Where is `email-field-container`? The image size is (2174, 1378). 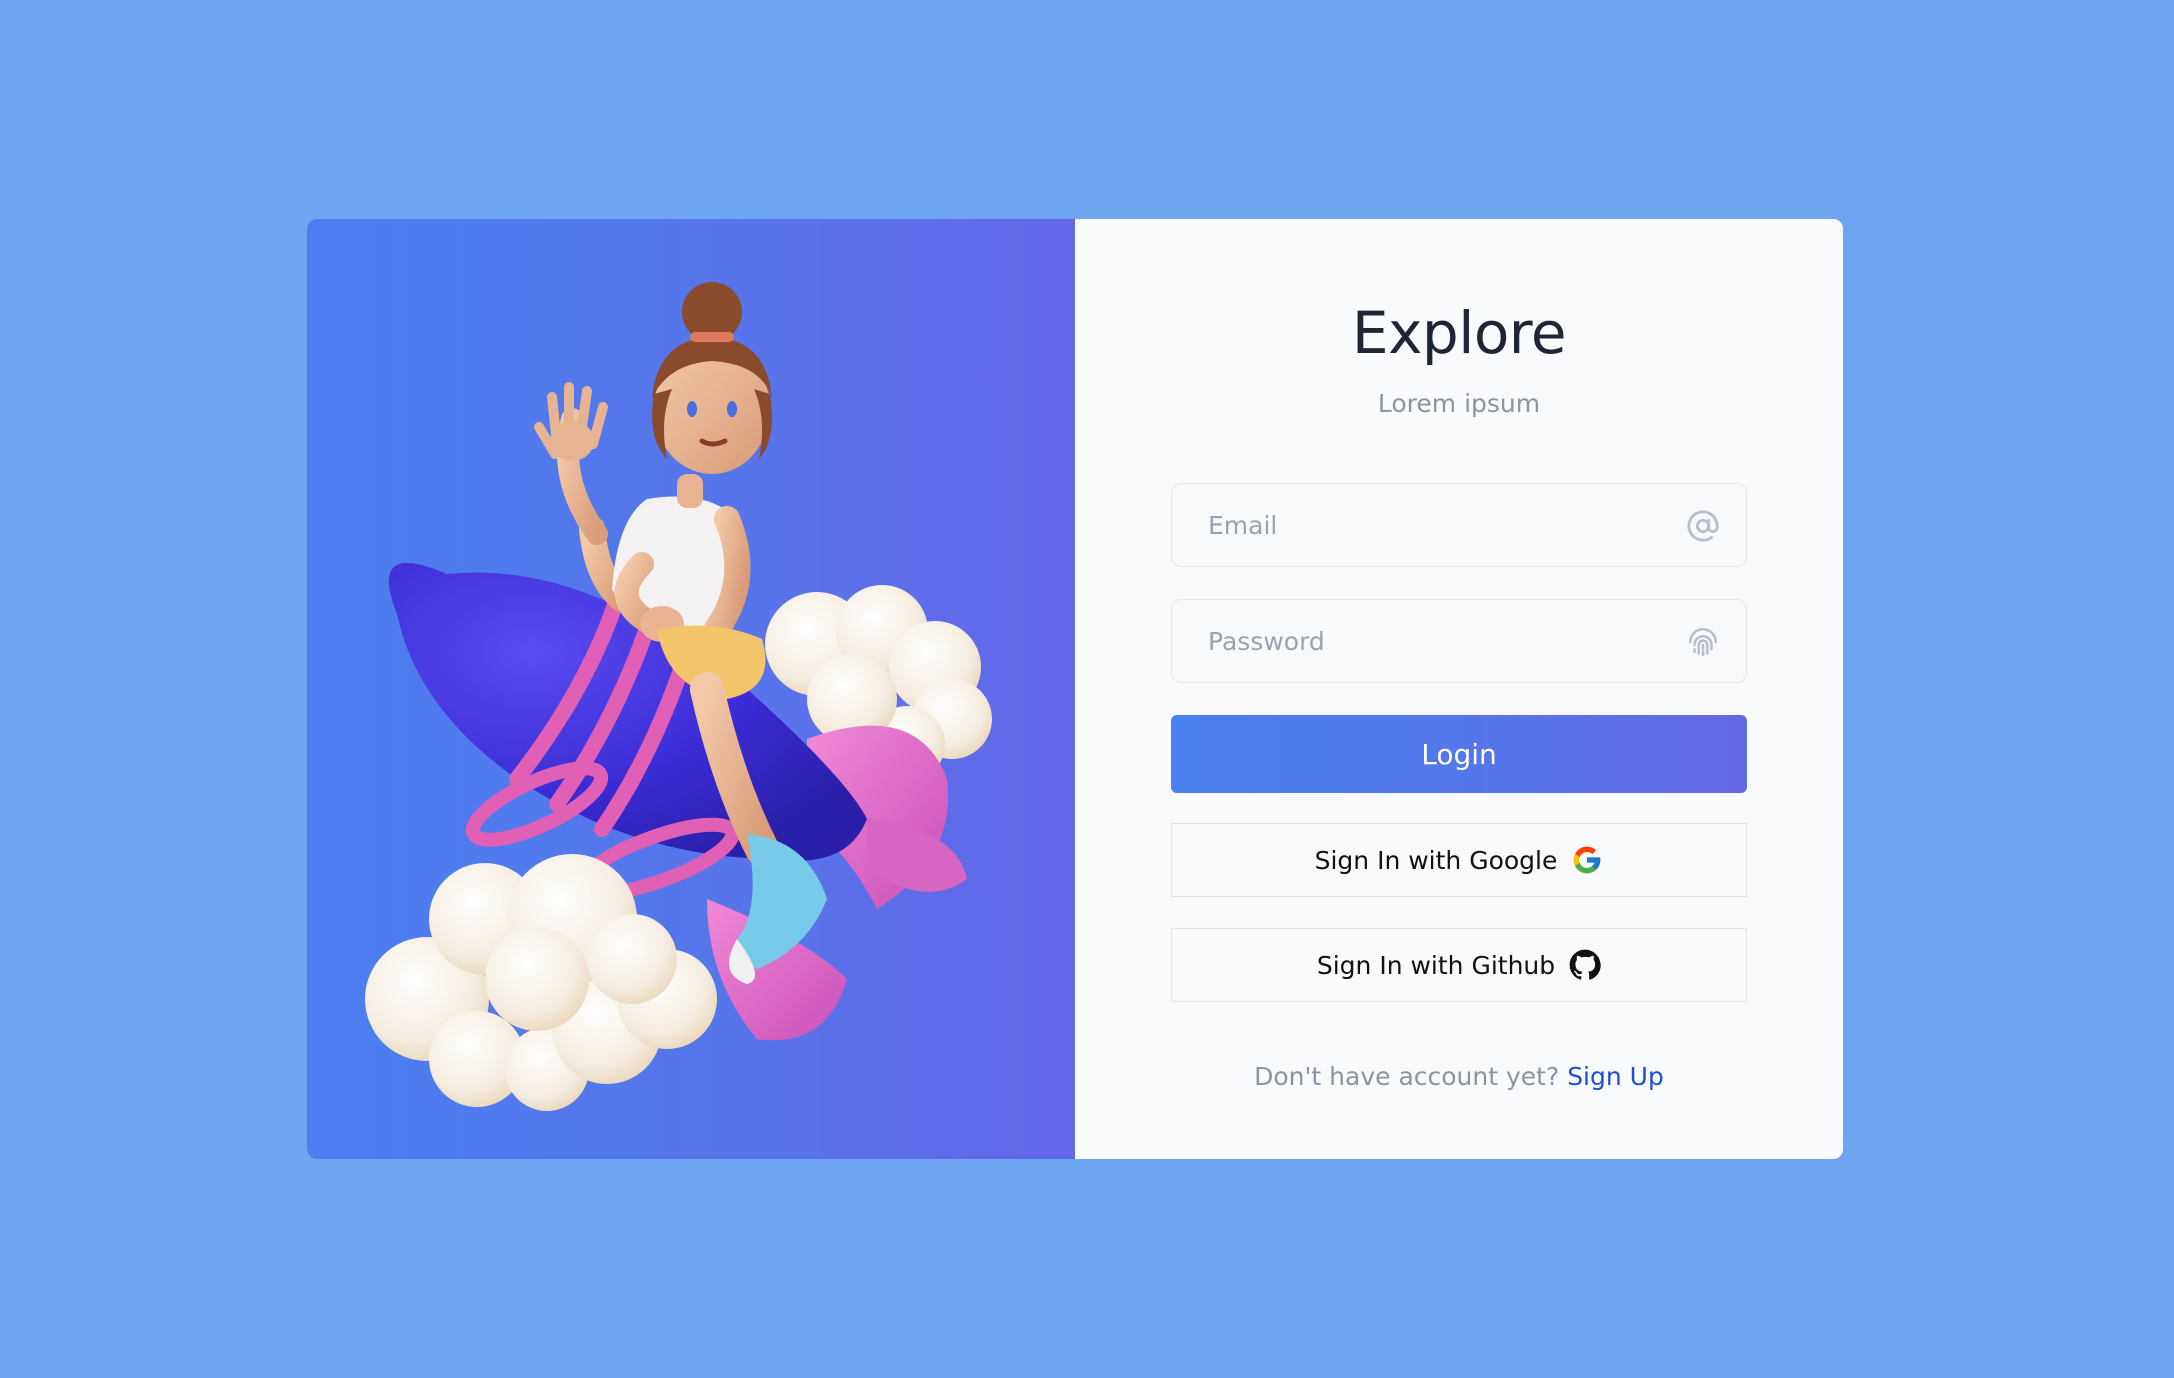 email-field-container is located at coordinates (1459, 525).